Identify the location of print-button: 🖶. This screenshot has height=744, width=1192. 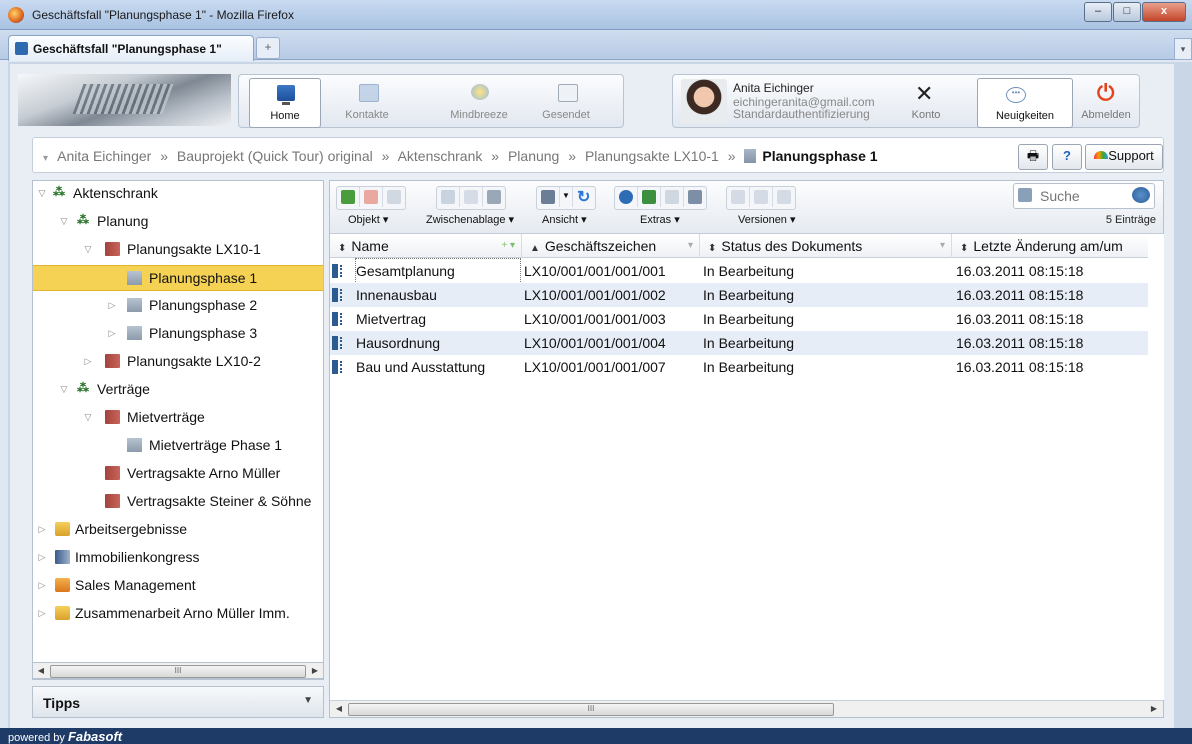
(1033, 157).